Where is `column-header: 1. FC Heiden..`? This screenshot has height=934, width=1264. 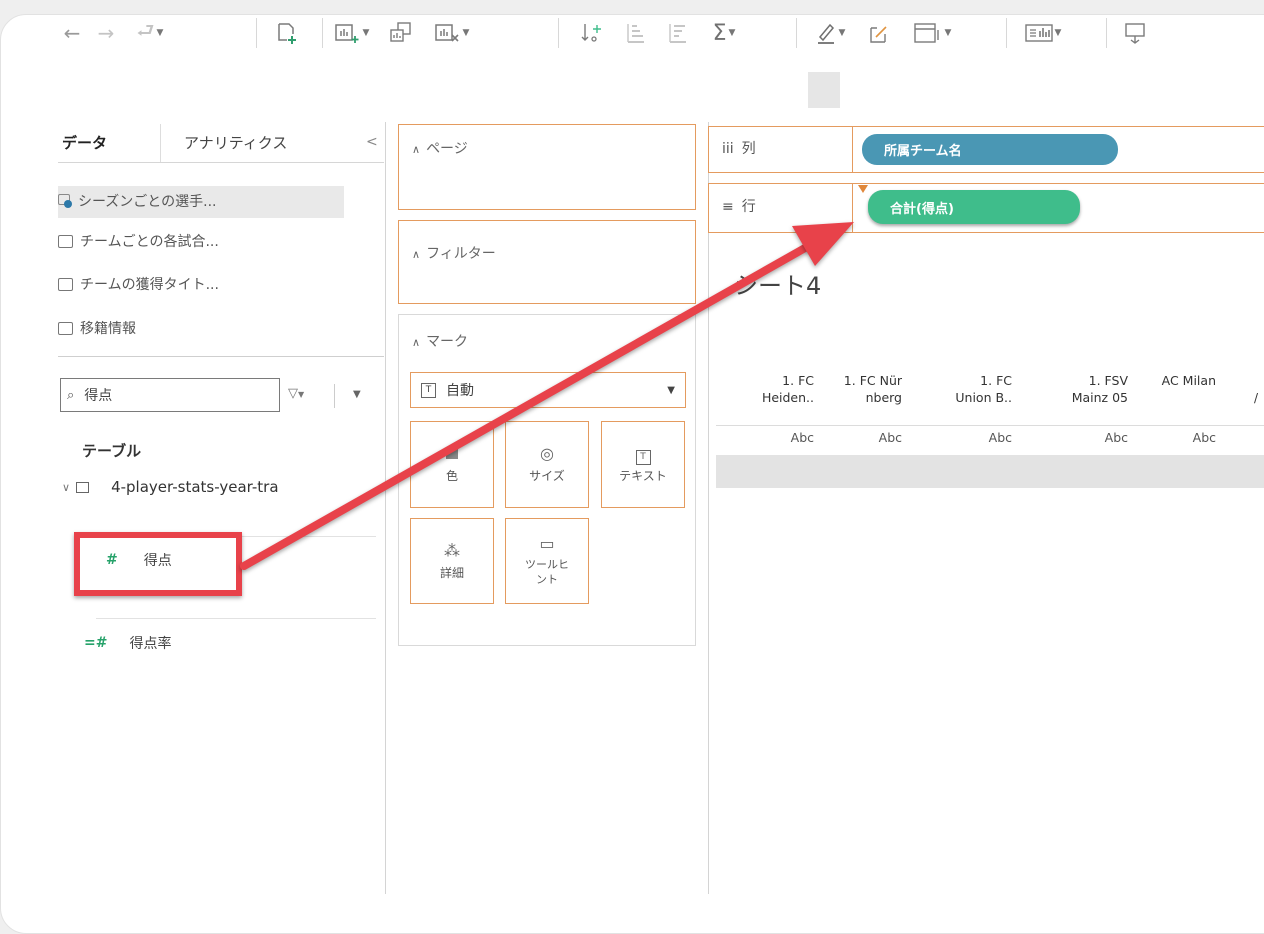 column-header: 1. FC Heiden.. is located at coordinates (765, 389).